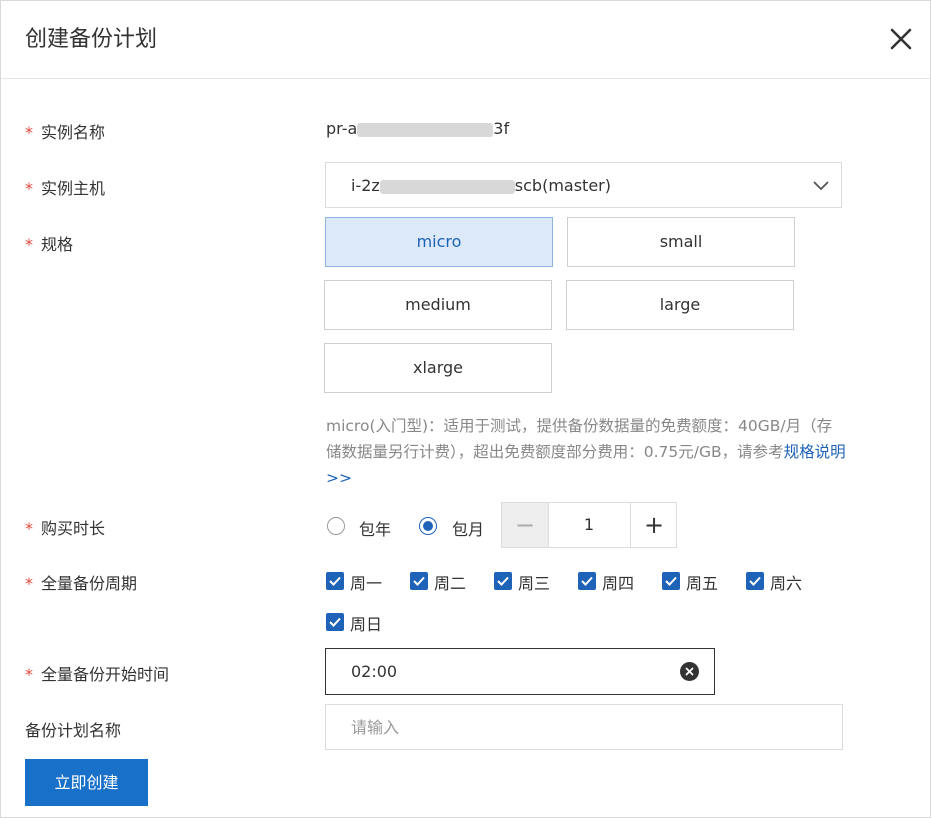 This screenshot has width=931, height=818. What do you see at coordinates (618, 582) in the screenshot?
I see `checkbox-thursday-label: 周四` at bounding box center [618, 582].